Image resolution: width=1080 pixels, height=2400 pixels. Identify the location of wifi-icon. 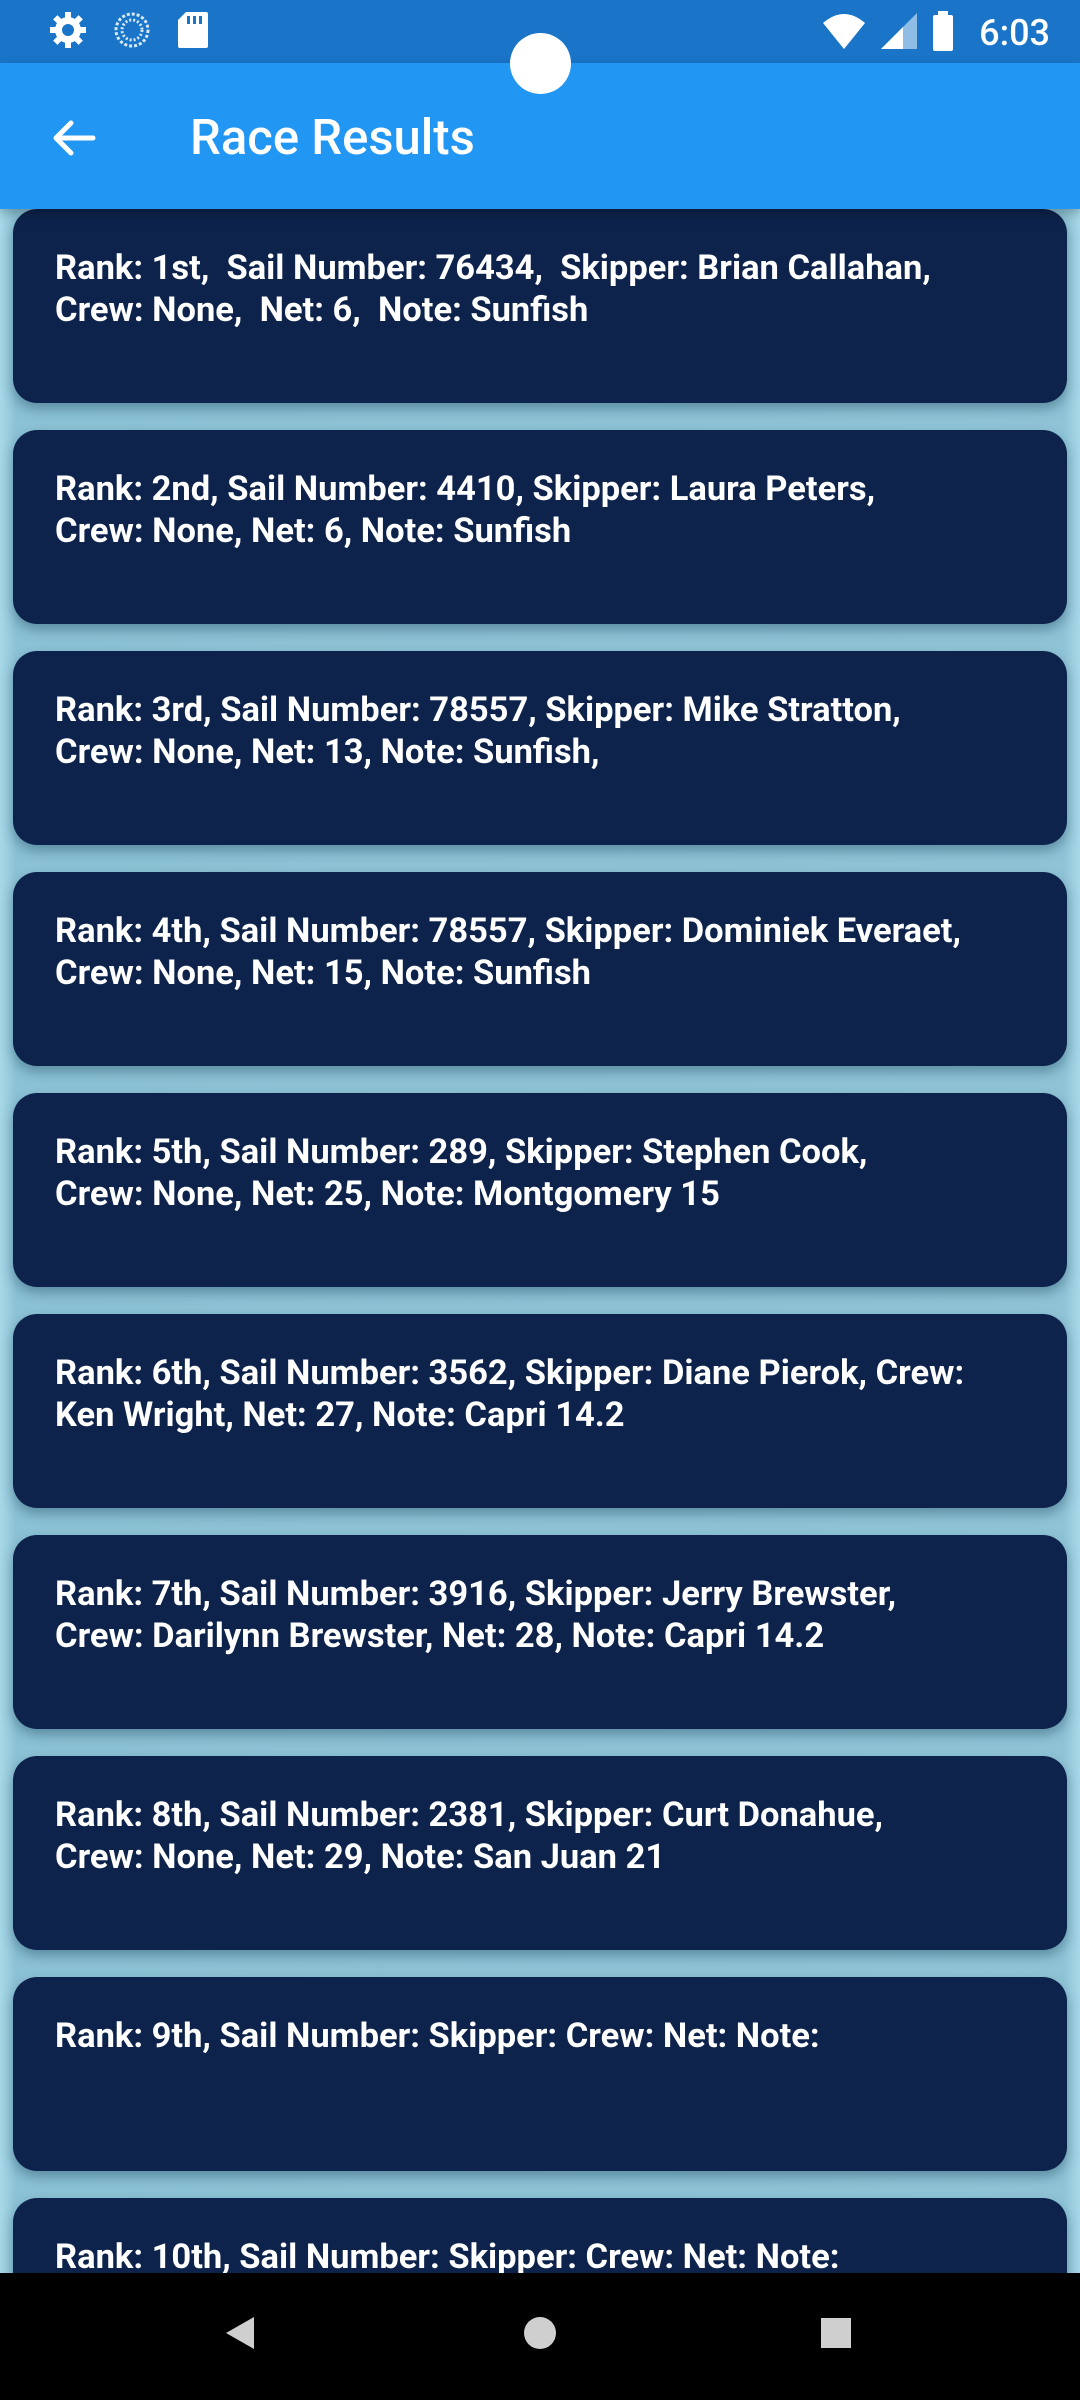
(844, 33).